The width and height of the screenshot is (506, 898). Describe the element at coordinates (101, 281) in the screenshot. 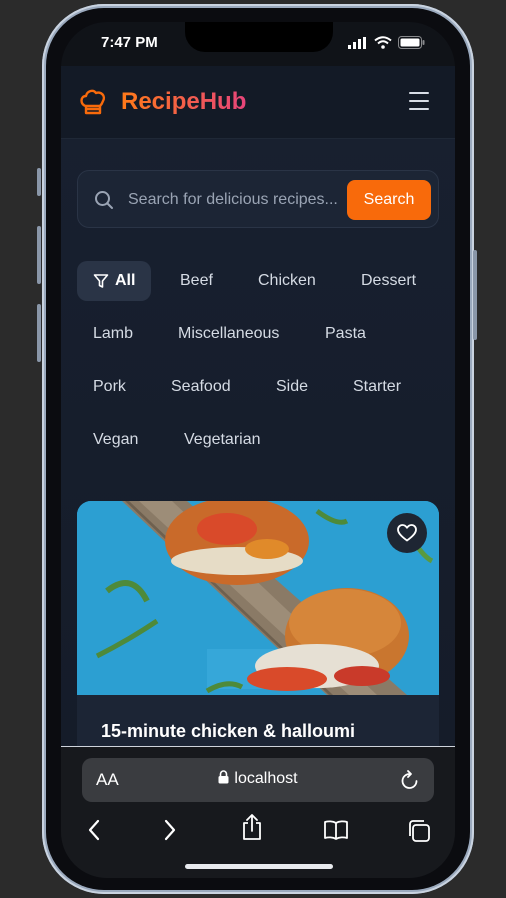

I see `filter-icon` at that location.